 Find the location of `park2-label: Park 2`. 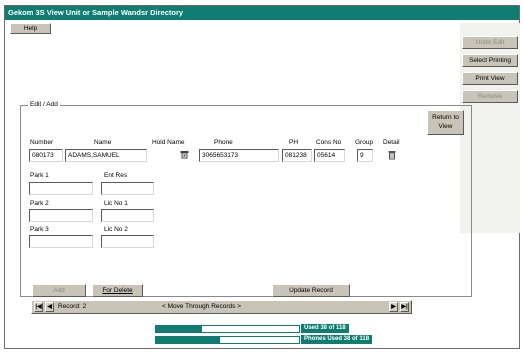

park2-label: Park 2 is located at coordinates (39, 203).